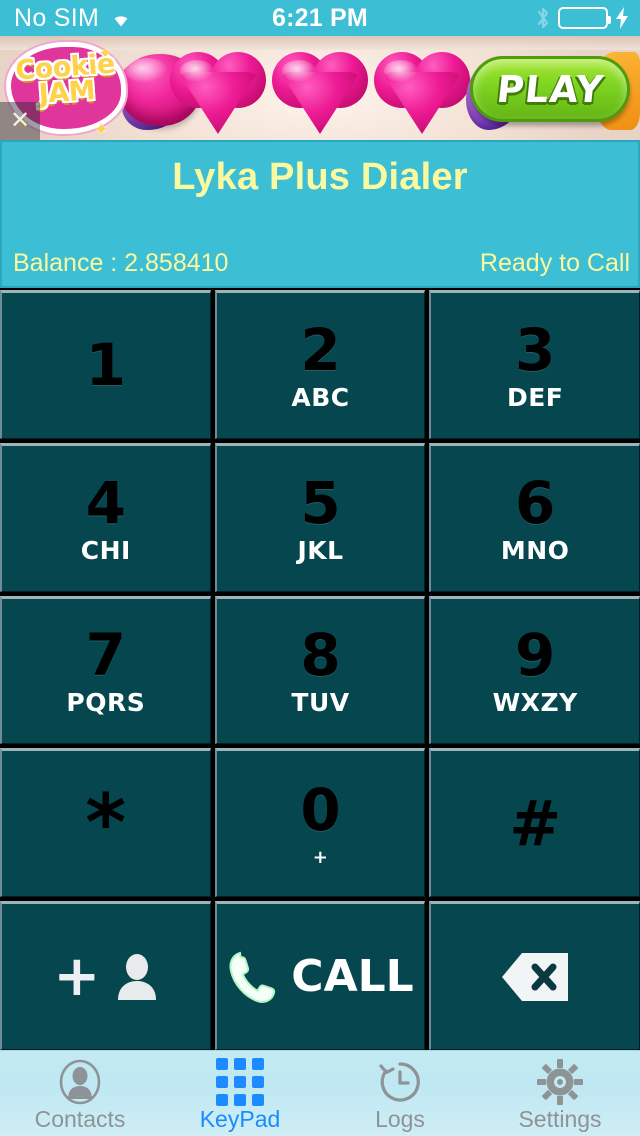  Describe the element at coordinates (320, 655) in the screenshot. I see `key-8-digit: 8` at that location.